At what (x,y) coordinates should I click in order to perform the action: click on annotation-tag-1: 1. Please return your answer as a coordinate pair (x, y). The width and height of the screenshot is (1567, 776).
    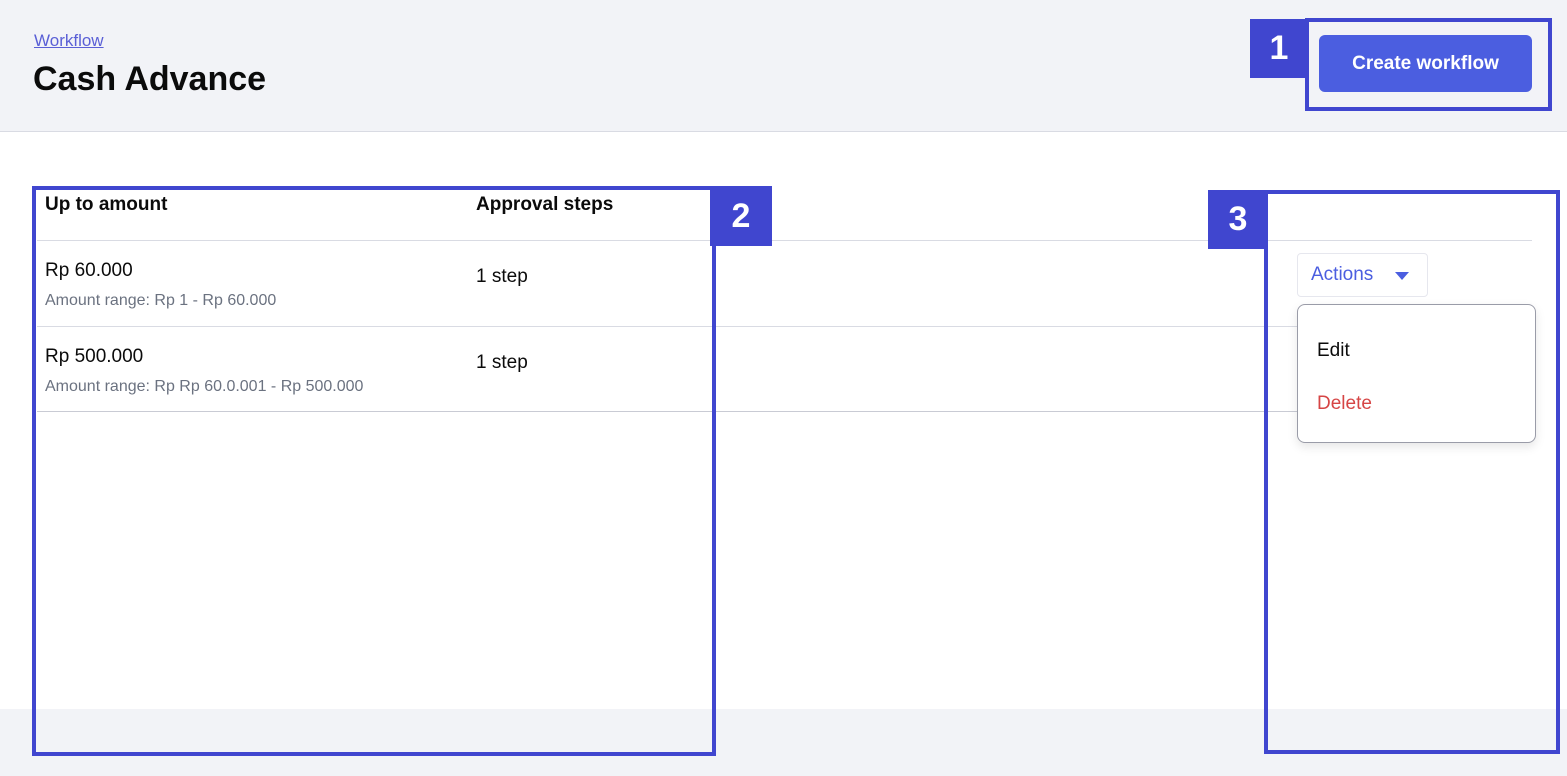
    Looking at the image, I should click on (1279, 48).